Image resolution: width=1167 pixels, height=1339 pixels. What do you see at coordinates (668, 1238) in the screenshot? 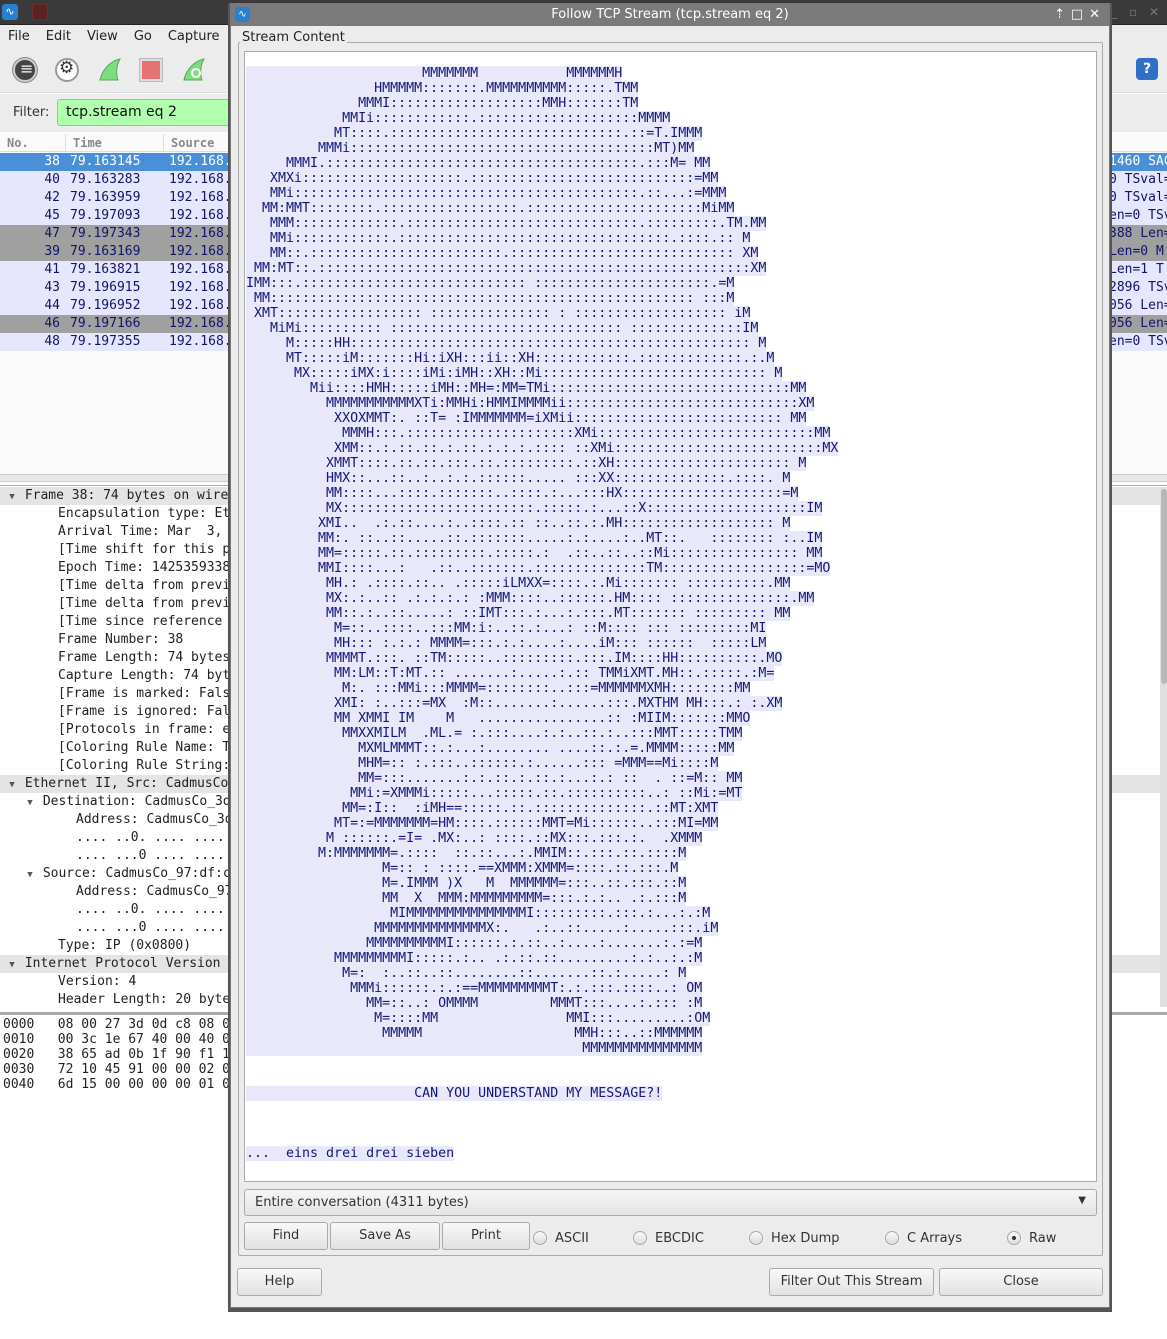
I see `radio-ebcdic: EBCDIC` at bounding box center [668, 1238].